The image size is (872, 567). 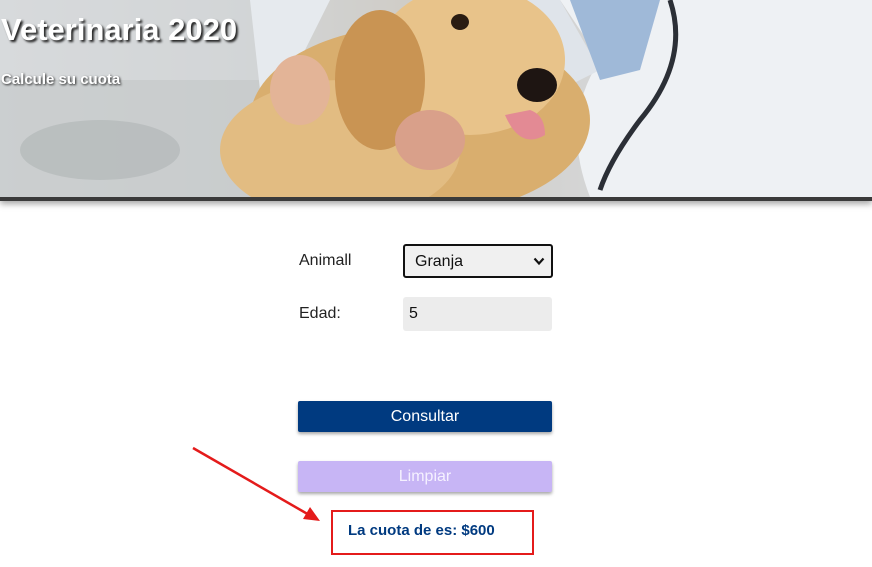 What do you see at coordinates (325, 260) in the screenshot?
I see `animal-label: Animall` at bounding box center [325, 260].